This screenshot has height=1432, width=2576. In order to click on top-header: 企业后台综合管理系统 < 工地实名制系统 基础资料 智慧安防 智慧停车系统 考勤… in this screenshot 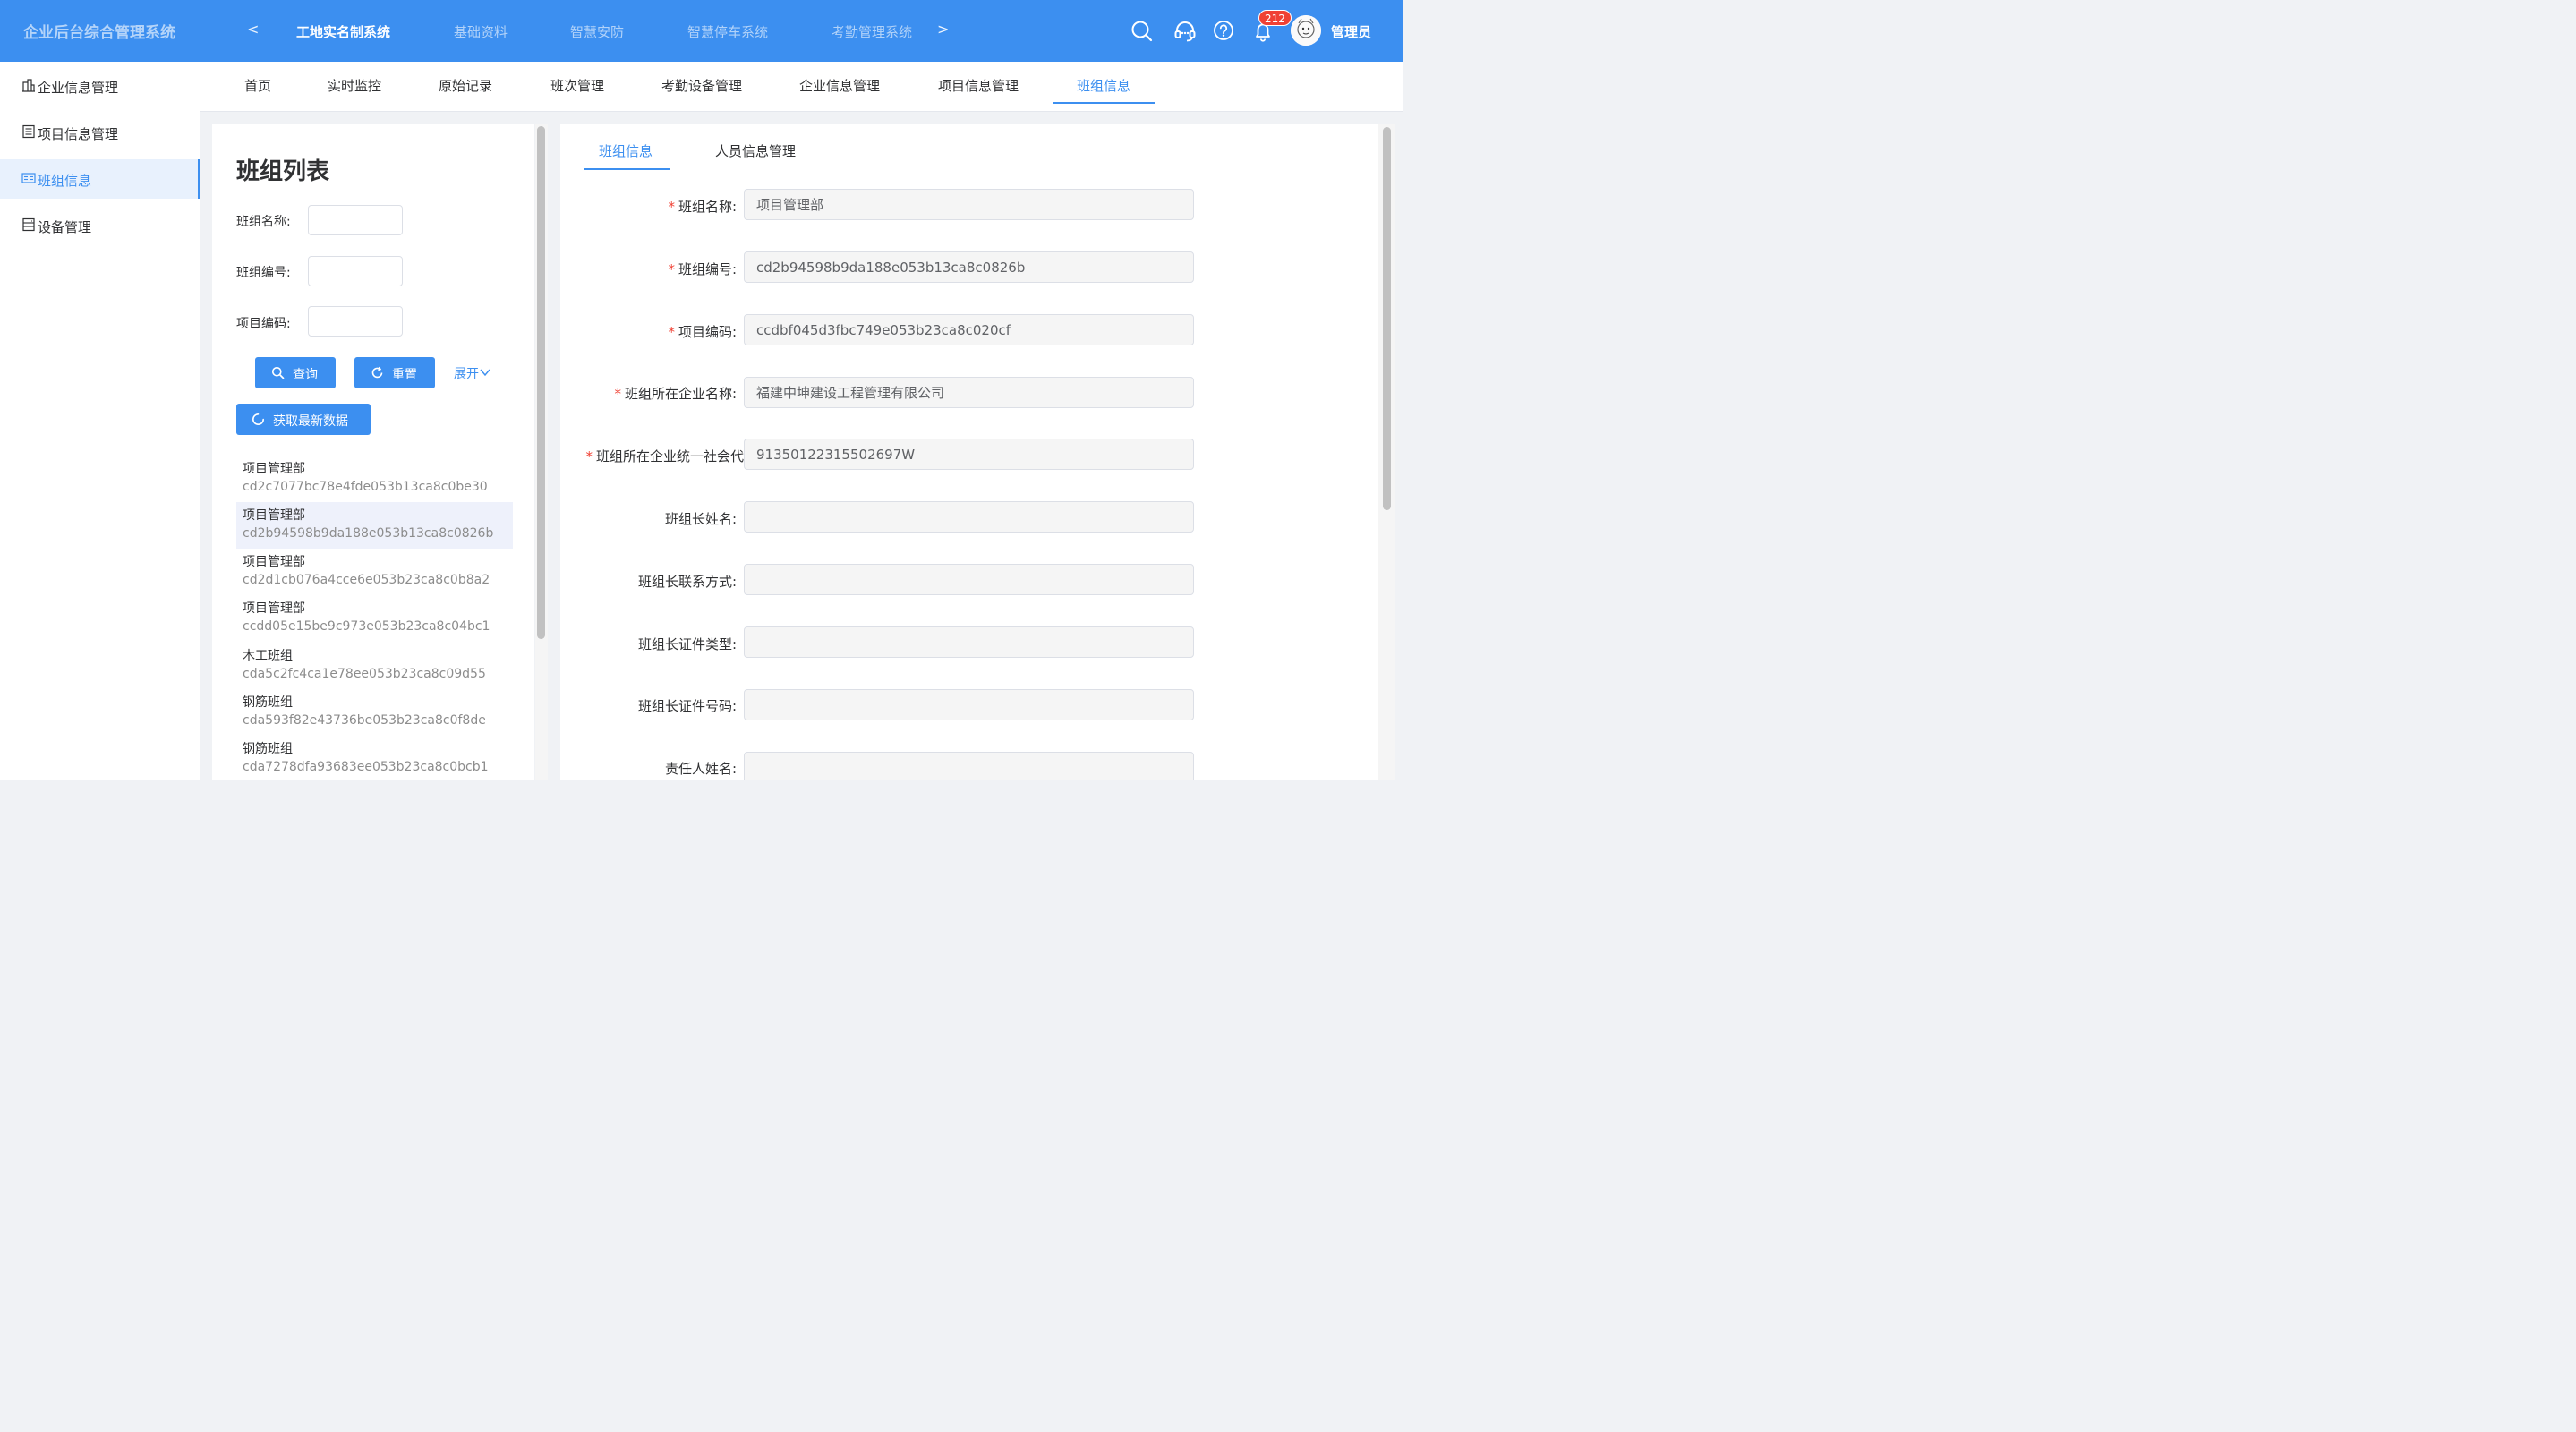, I will do `click(701, 31)`.